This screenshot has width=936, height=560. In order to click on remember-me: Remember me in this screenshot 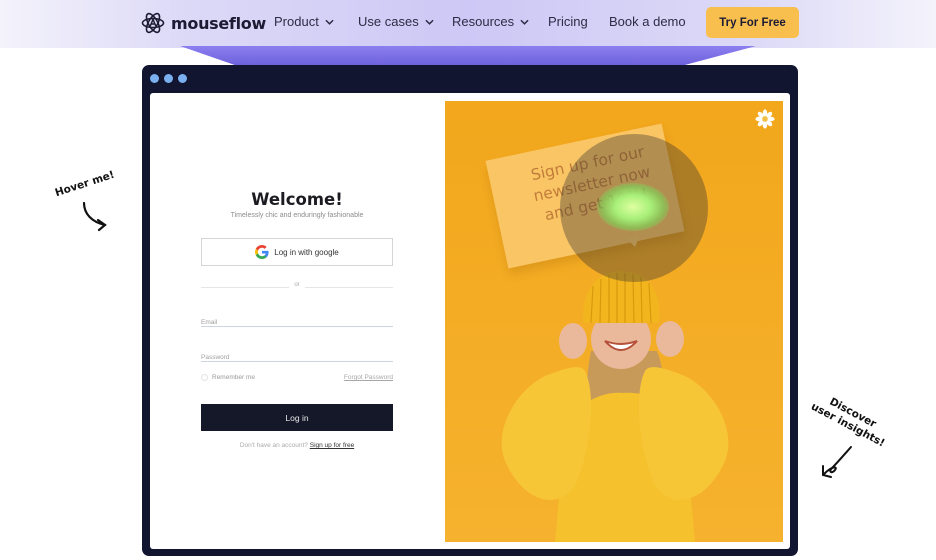, I will do `click(228, 377)`.